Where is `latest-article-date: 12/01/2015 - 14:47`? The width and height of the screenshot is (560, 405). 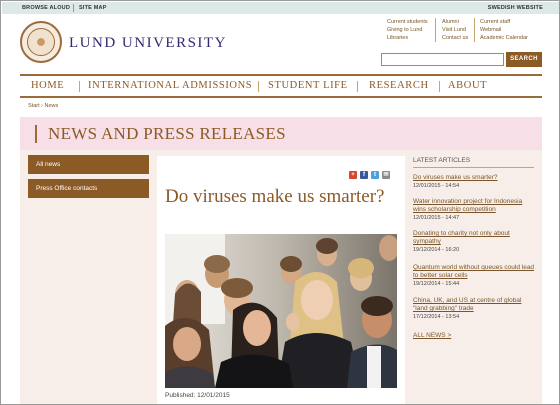 latest-article-date: 12/01/2015 - 14:47 is located at coordinates (436, 218).